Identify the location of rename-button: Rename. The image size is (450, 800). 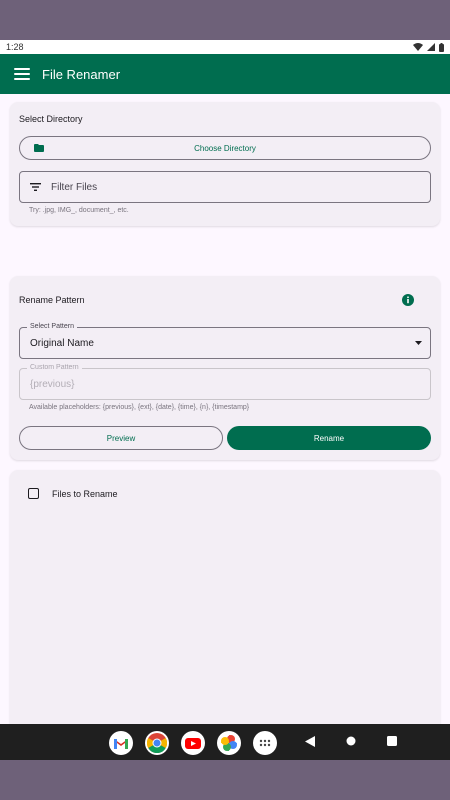
(329, 438).